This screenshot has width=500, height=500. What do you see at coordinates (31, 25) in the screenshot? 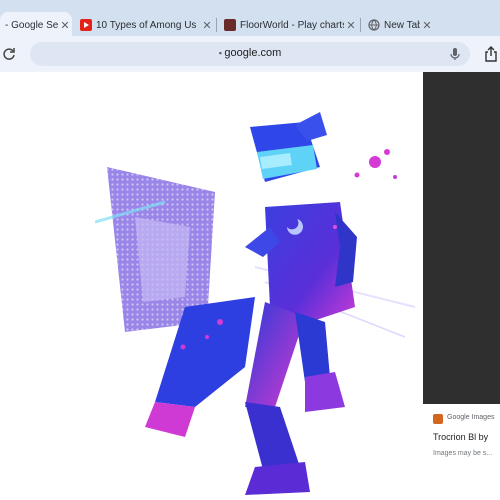
I see `tab-title: - Google Se` at bounding box center [31, 25].